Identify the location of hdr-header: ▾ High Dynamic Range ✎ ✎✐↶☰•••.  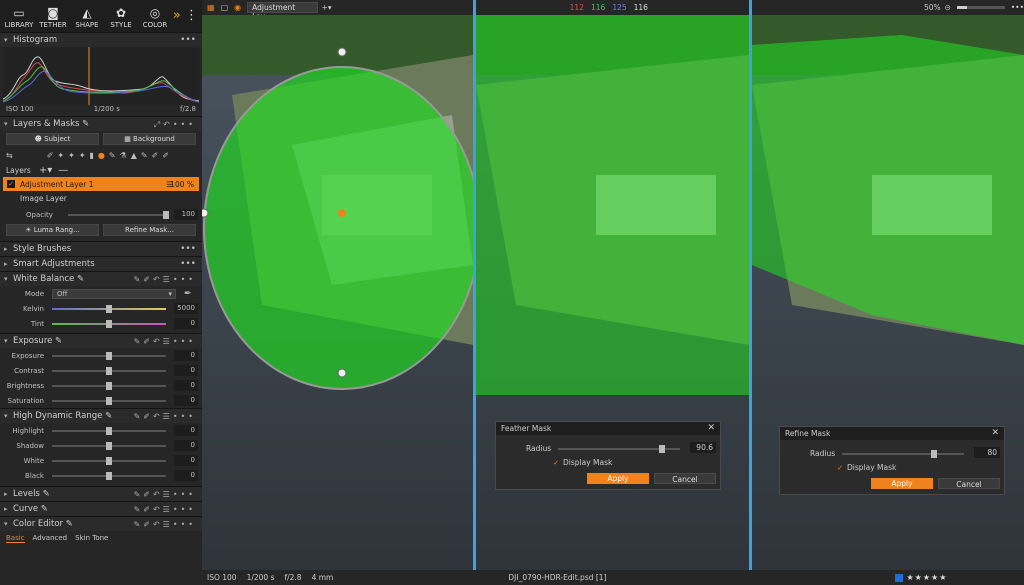
(101, 415).